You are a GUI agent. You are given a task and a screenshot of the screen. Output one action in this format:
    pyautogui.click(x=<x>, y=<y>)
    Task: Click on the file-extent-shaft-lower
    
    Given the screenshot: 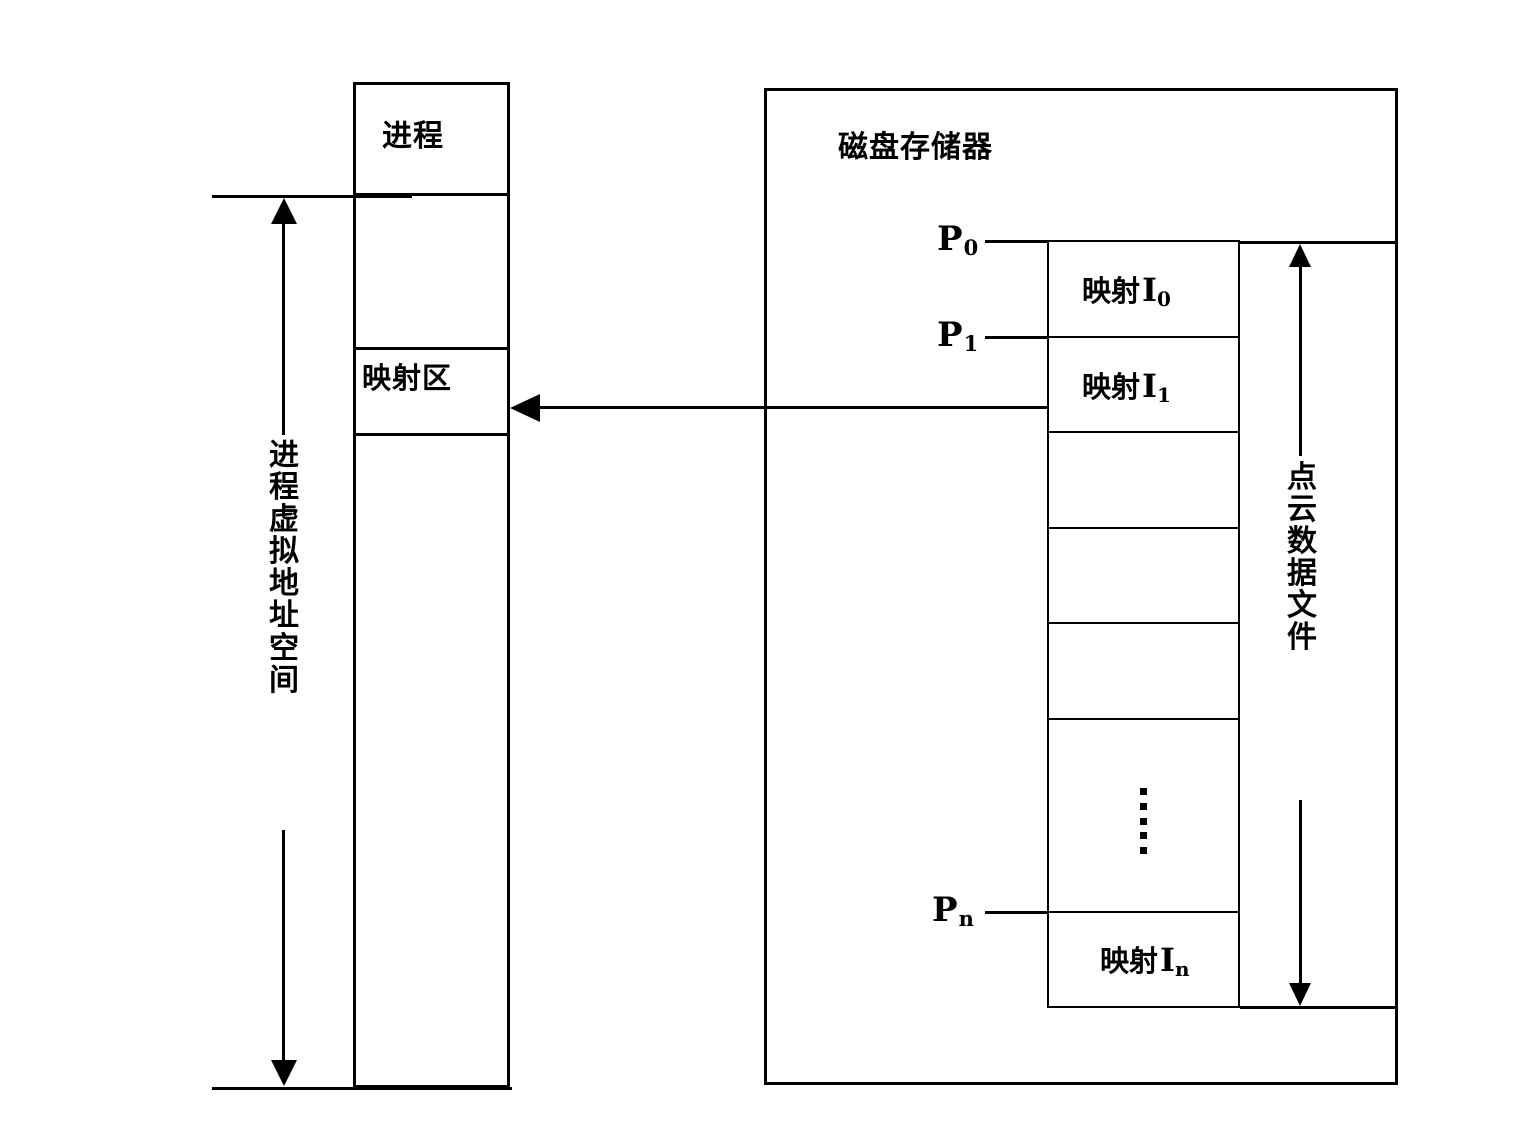 What is the action you would take?
    pyautogui.click(x=1300, y=892)
    